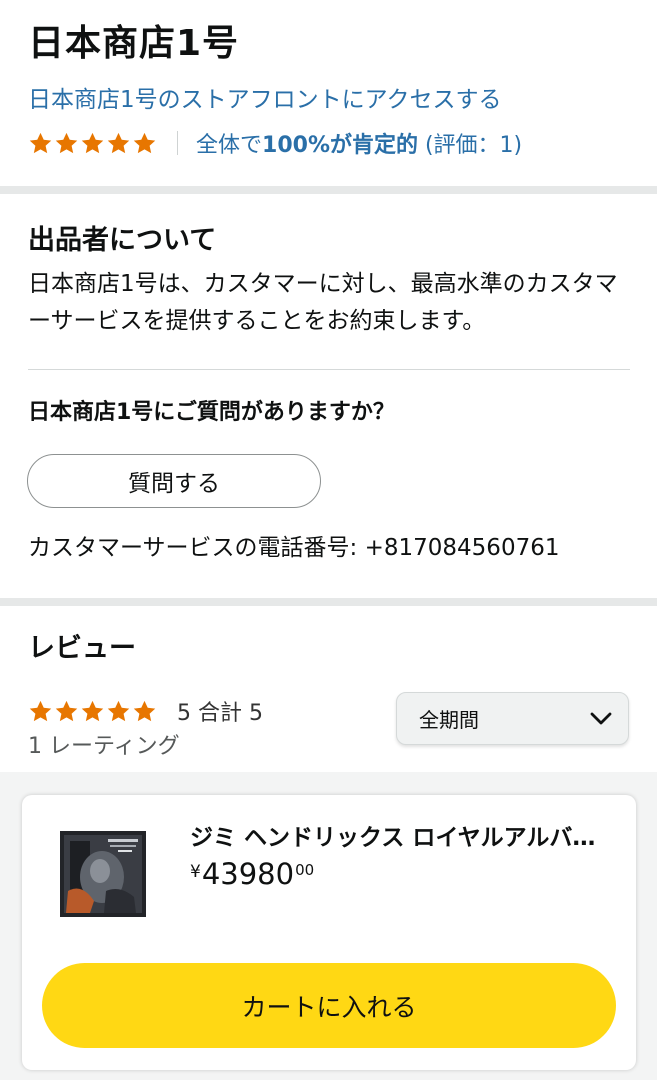 This screenshot has height=1080, width=657. What do you see at coordinates (211, 412) in the screenshot?
I see `question-title: 日本商店1号にご質問がありますか？` at bounding box center [211, 412].